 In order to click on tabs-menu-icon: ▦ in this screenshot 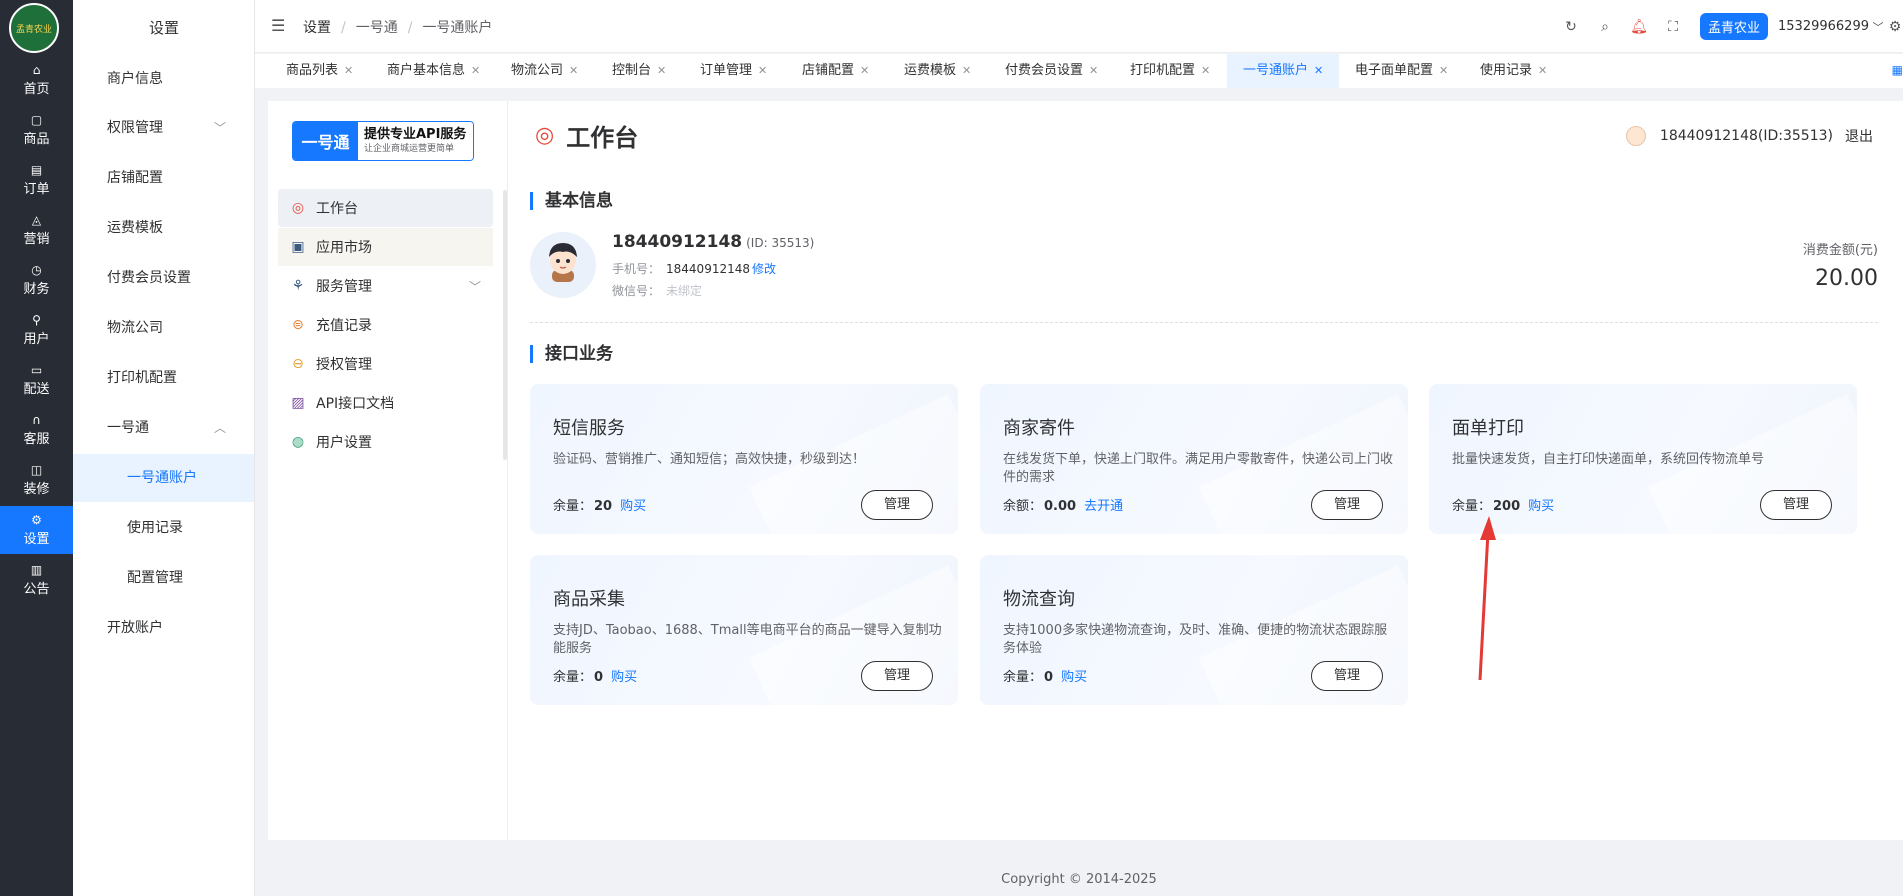, I will do `click(1897, 70)`.